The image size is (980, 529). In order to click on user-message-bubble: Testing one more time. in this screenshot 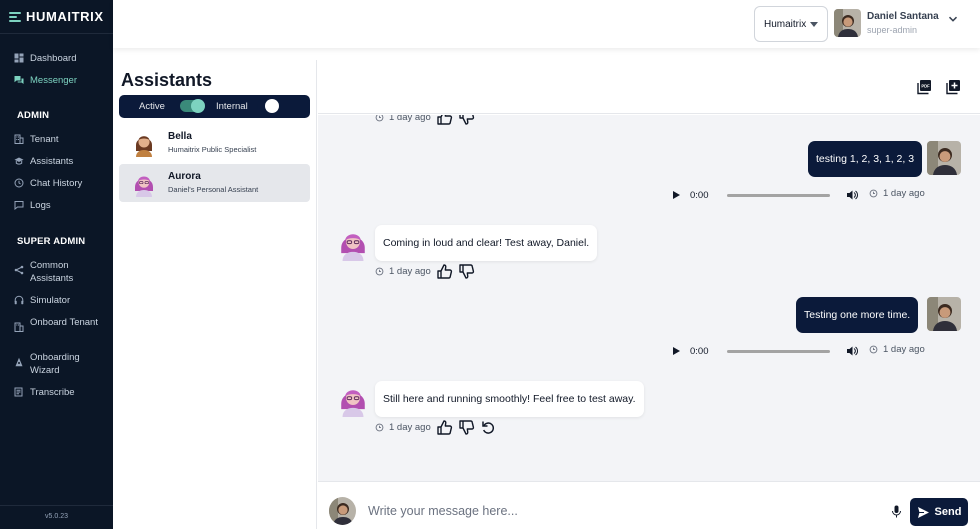, I will do `click(857, 315)`.